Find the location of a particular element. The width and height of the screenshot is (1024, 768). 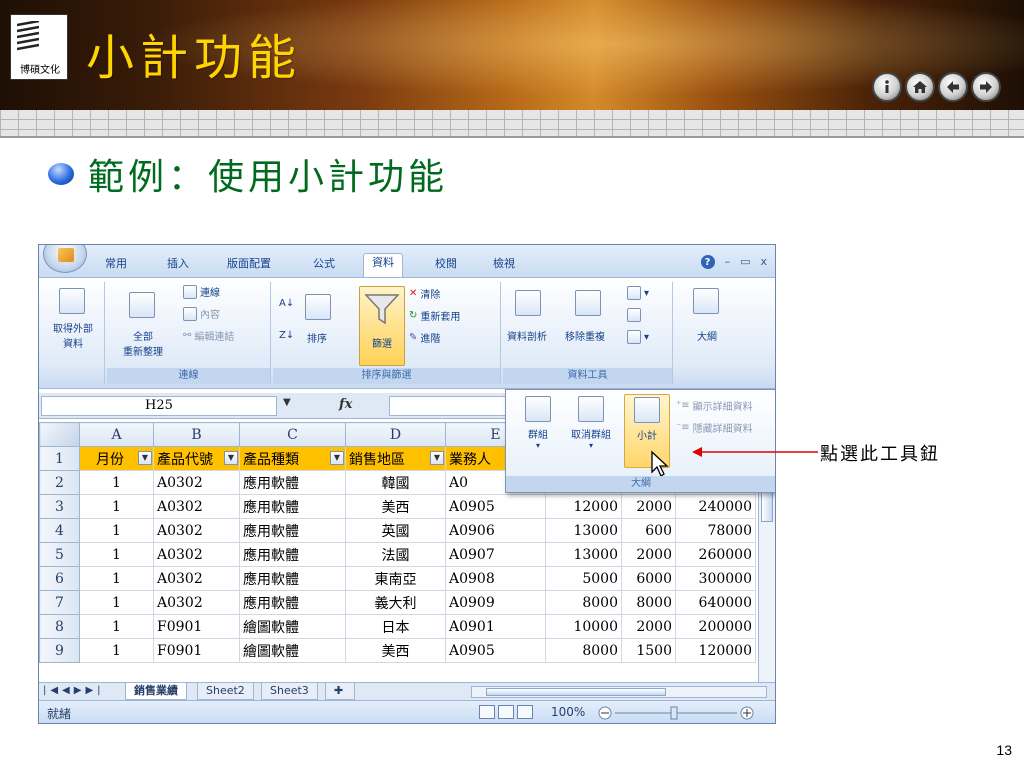

consolidate-button is located at coordinates (634, 315).